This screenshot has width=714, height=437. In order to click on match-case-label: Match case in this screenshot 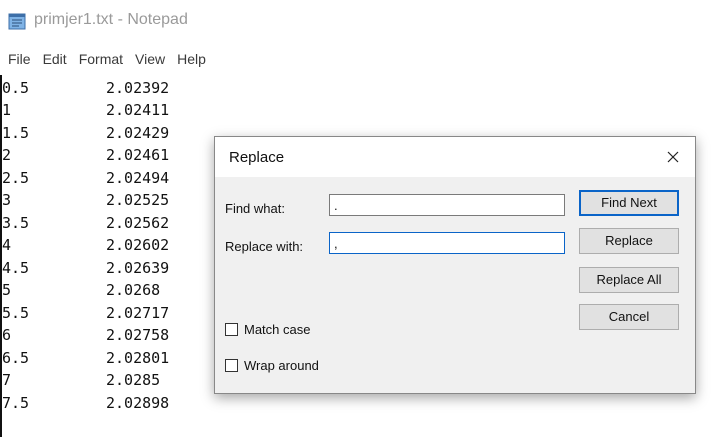, I will do `click(277, 329)`.